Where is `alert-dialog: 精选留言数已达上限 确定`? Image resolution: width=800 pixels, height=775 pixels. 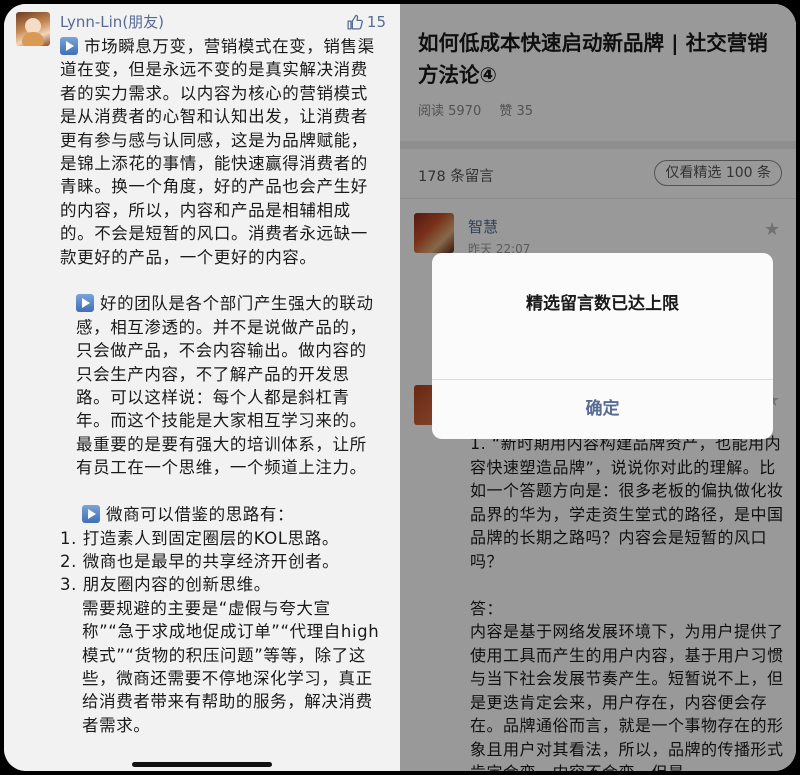
alert-dialog: 精选留言数已达上限 确定 is located at coordinates (602, 346).